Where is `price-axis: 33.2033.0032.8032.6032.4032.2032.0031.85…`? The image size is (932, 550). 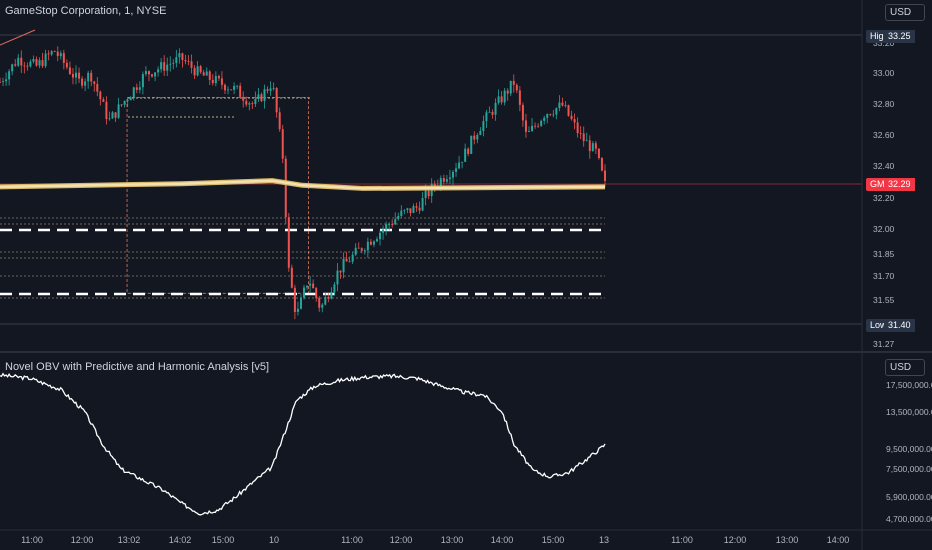 price-axis: 33.2033.0032.8032.6032.4032.2032.0031.85… is located at coordinates (884, 193).